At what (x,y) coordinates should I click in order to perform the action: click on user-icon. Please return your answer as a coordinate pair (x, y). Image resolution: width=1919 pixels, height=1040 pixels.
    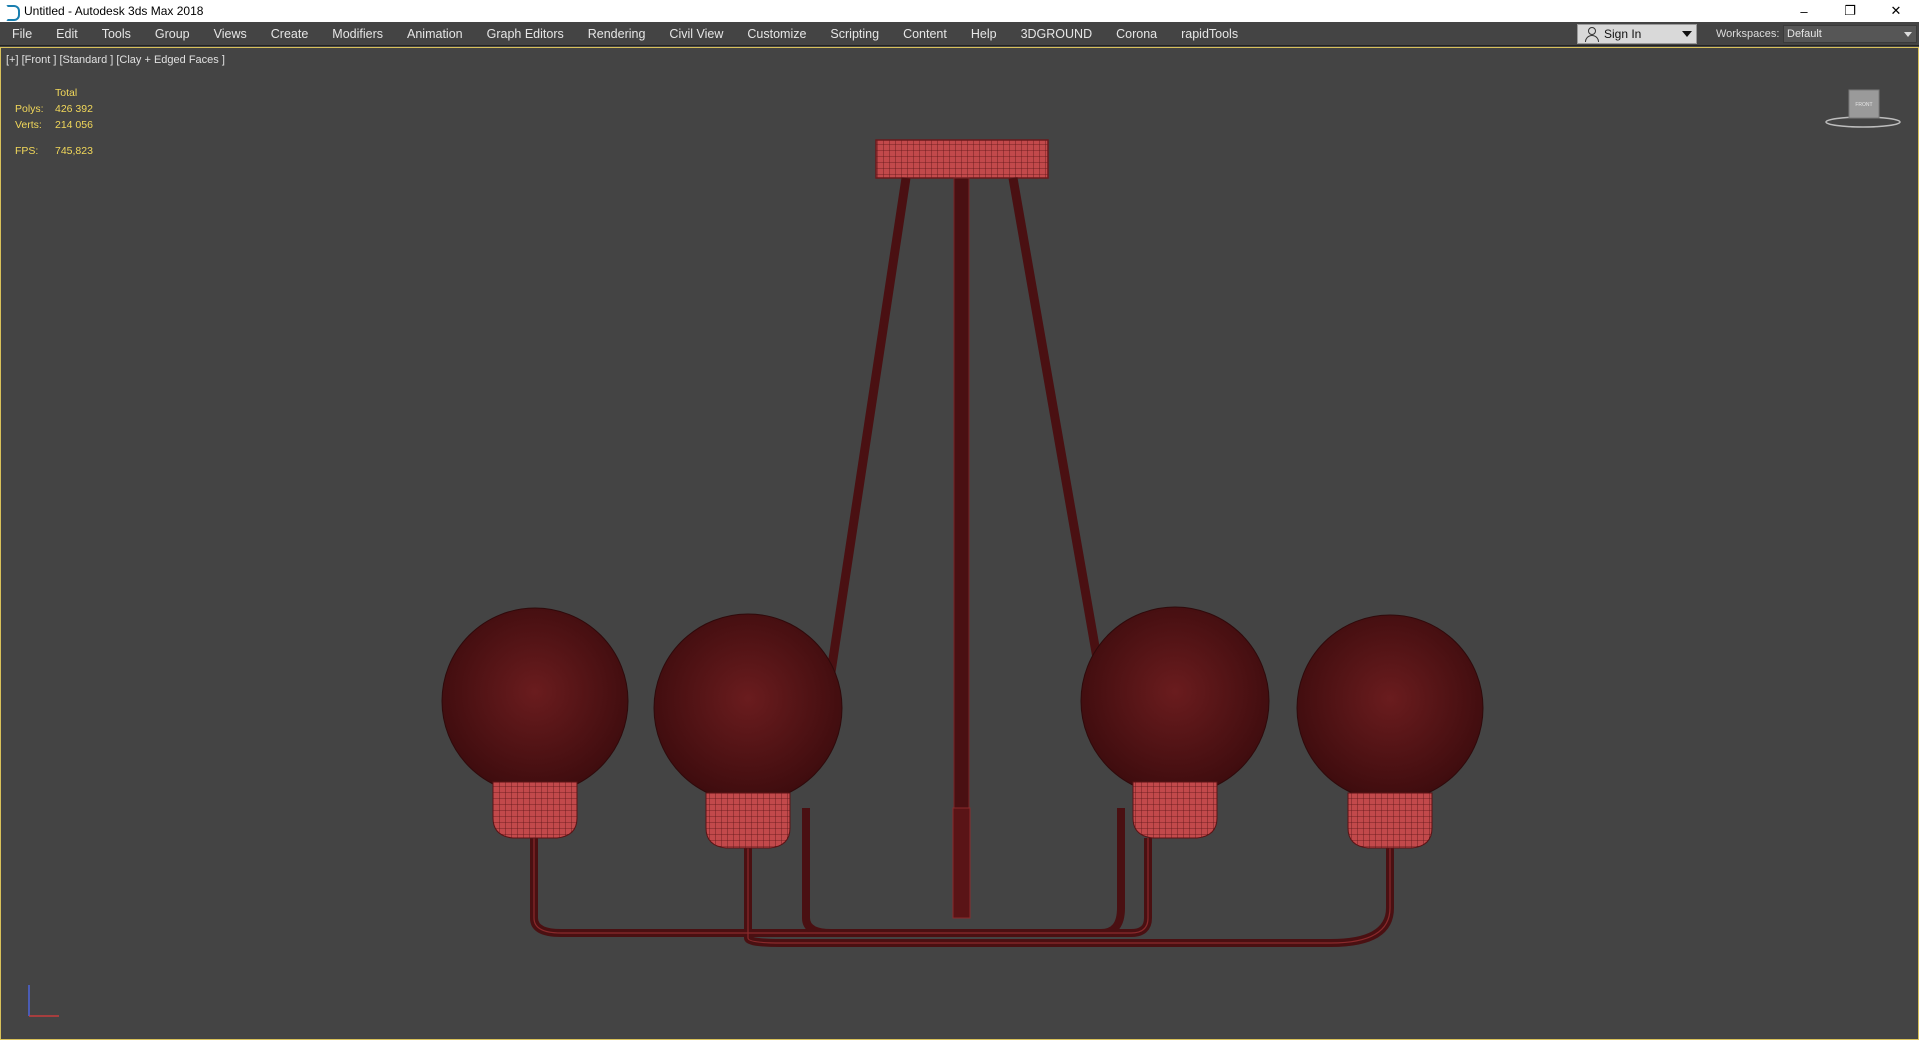
    Looking at the image, I should click on (1591, 34).